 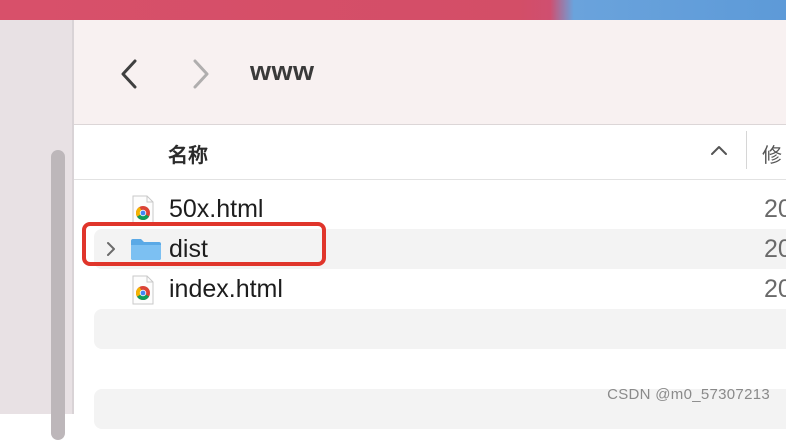 I want to click on sort-ascending-icon, so click(x=719, y=152).